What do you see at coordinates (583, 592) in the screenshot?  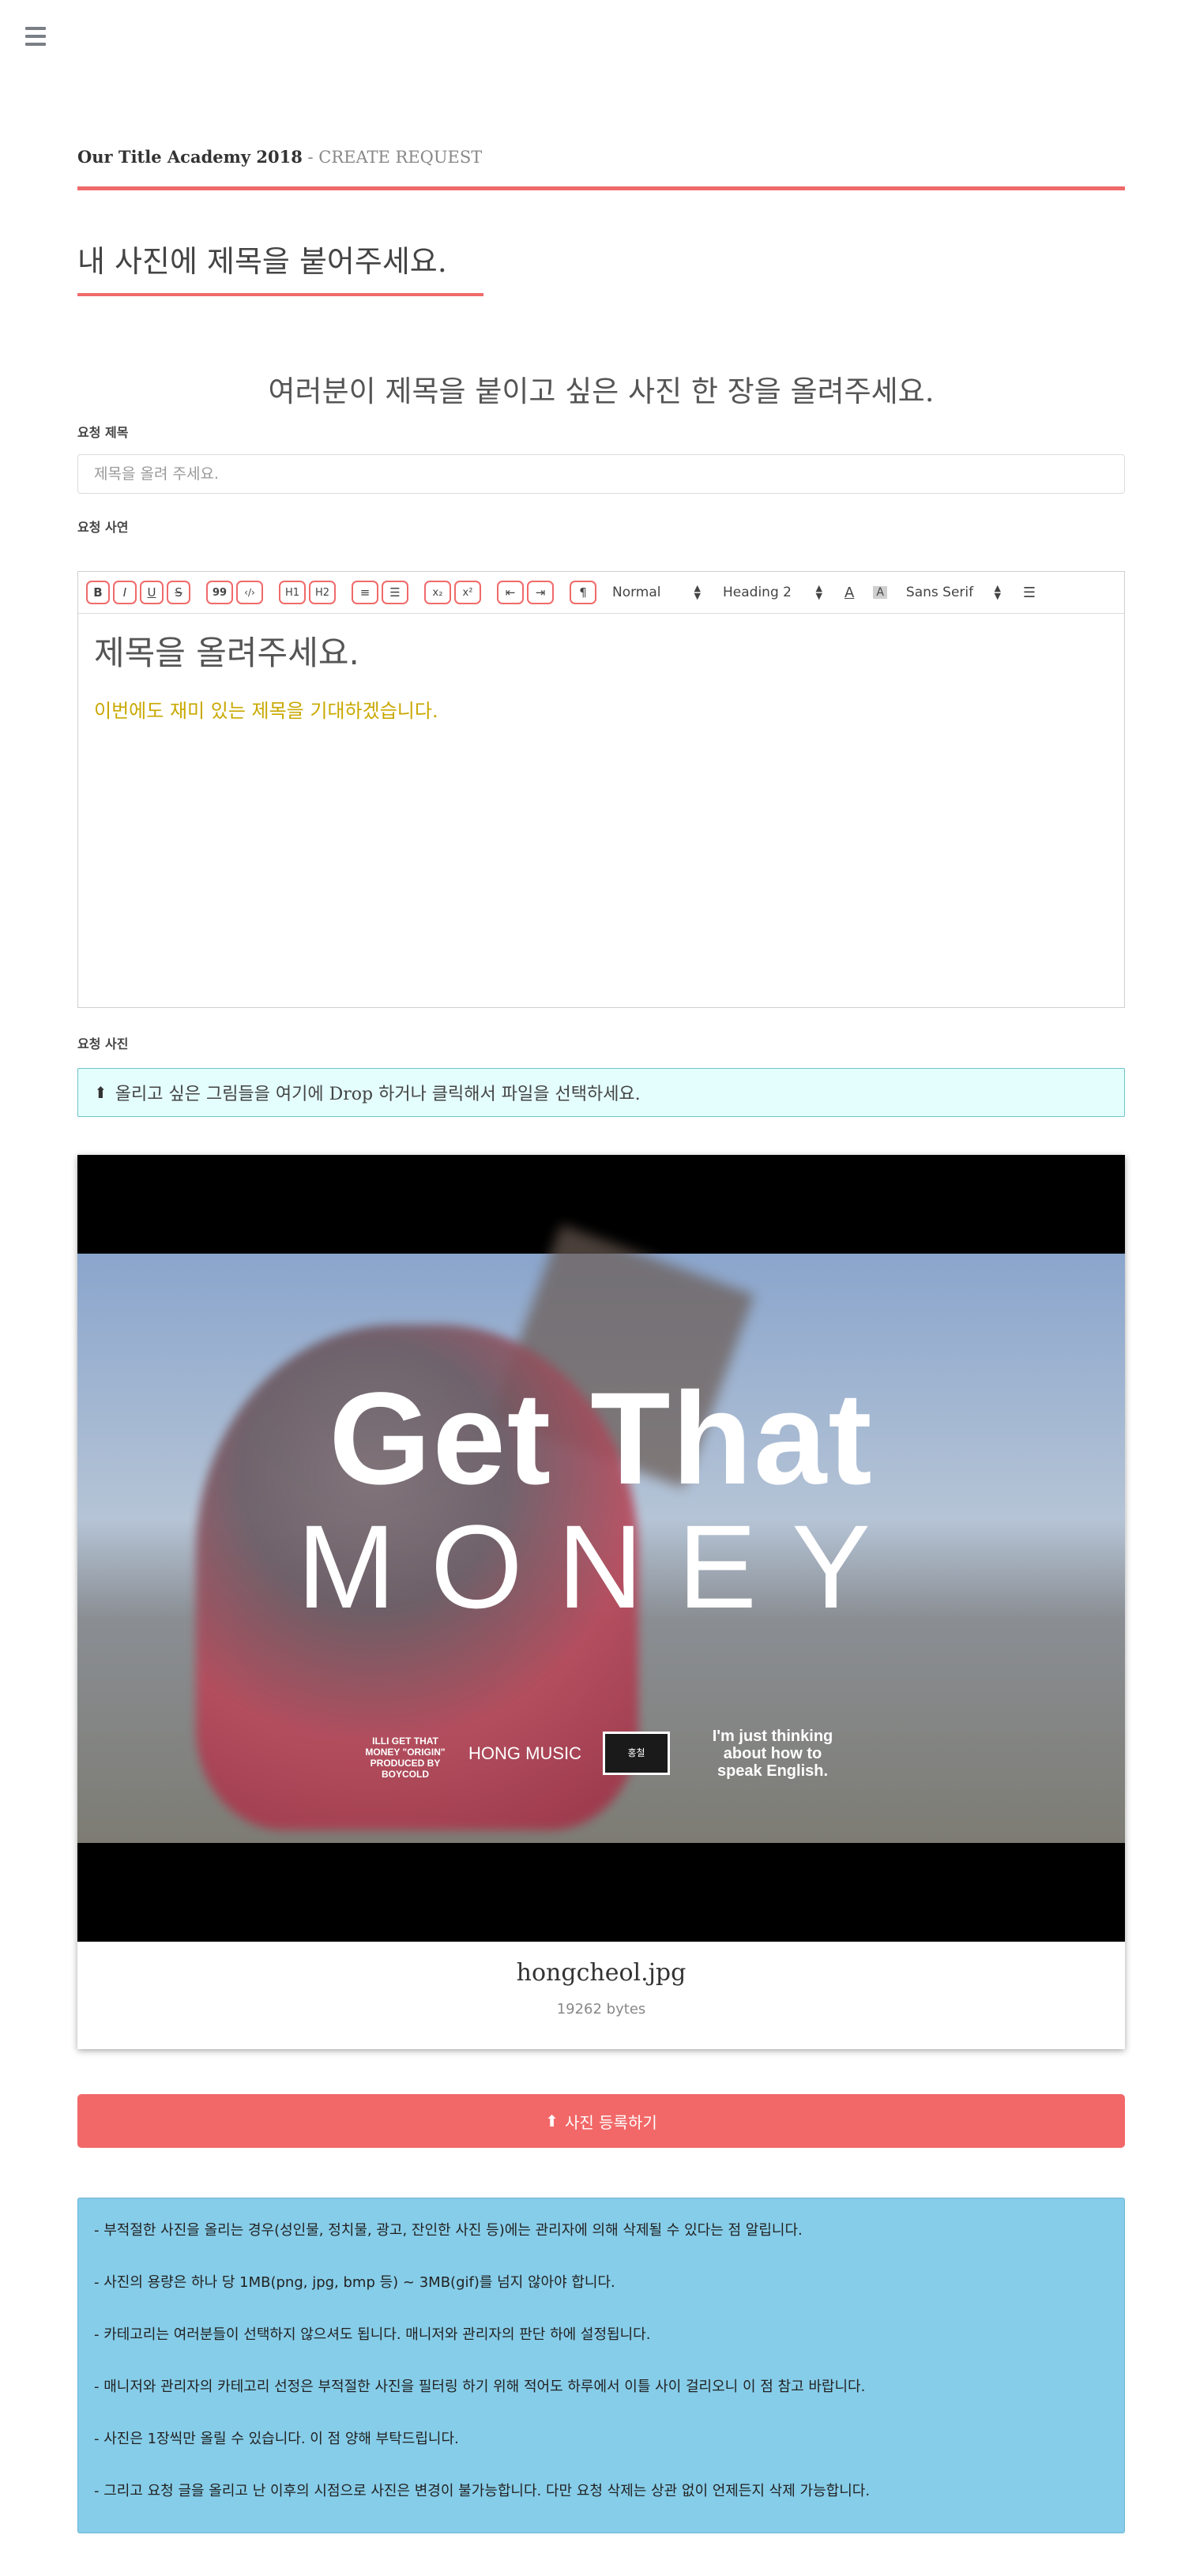 I see `rtl-direction-button: ¶` at bounding box center [583, 592].